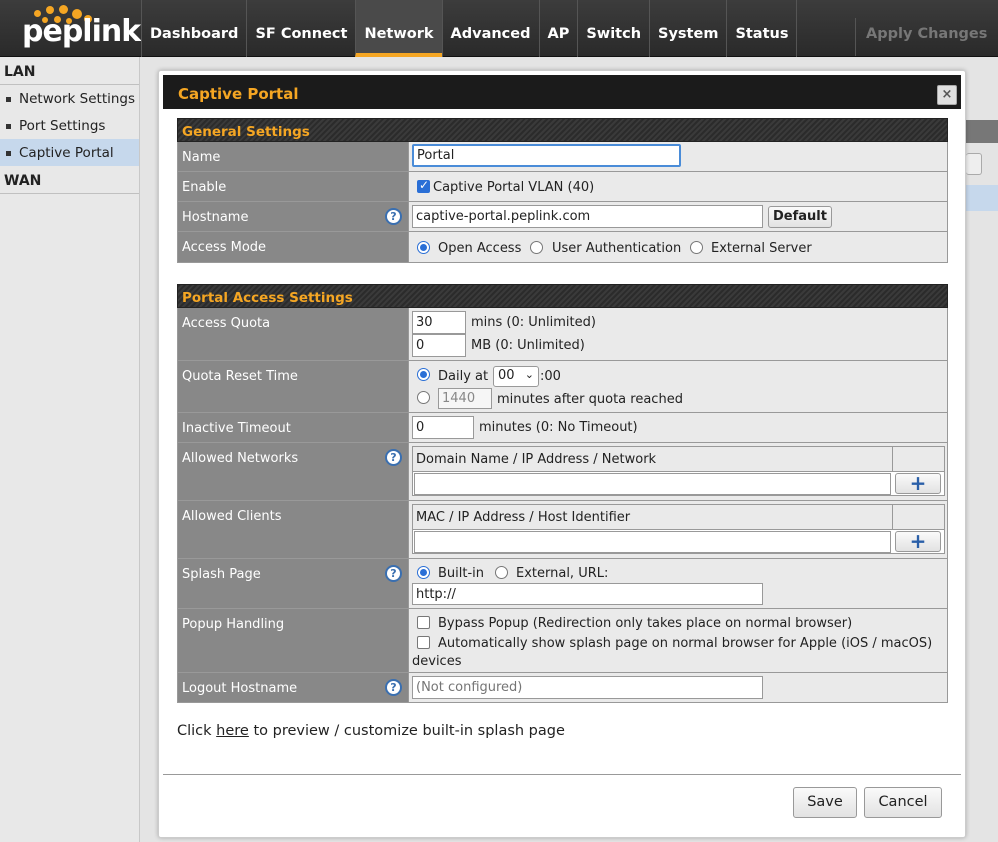 This screenshot has width=998, height=842. Describe the element at coordinates (918, 459) in the screenshot. I see `allowed-networks-header-blank` at that location.